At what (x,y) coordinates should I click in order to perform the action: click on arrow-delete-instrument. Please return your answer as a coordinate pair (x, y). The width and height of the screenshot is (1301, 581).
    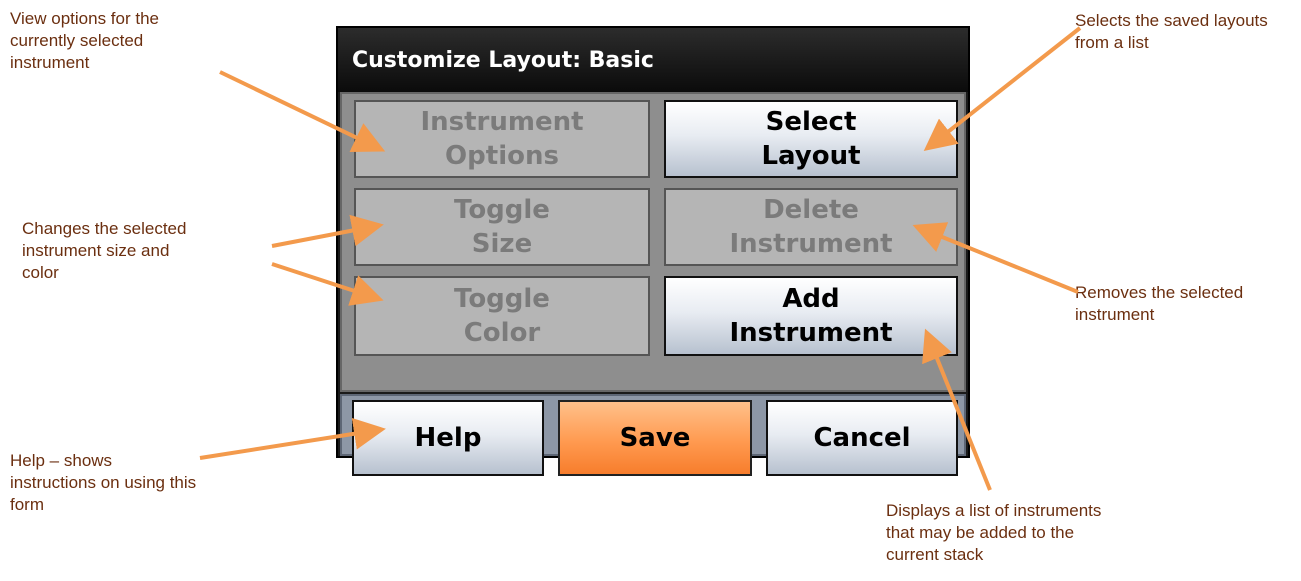
    Looking at the image, I should click on (995, 258).